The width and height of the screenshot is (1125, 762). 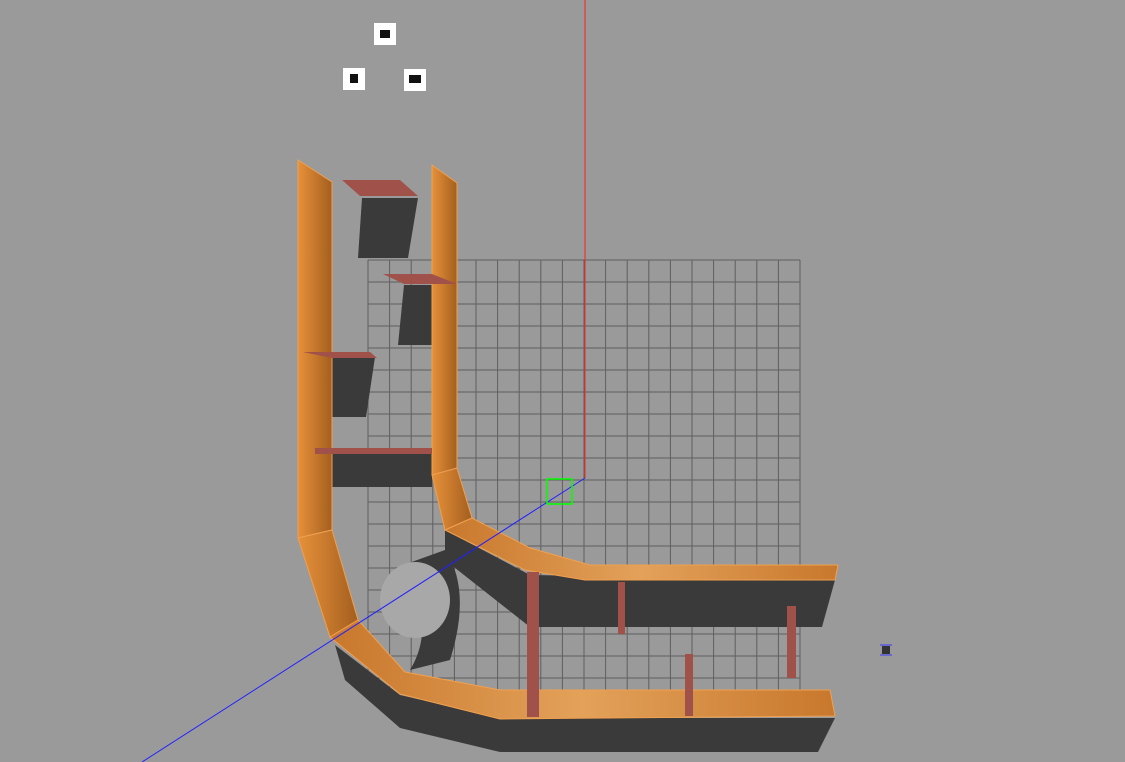 I want to click on robot-model-icon, so click(x=886, y=650).